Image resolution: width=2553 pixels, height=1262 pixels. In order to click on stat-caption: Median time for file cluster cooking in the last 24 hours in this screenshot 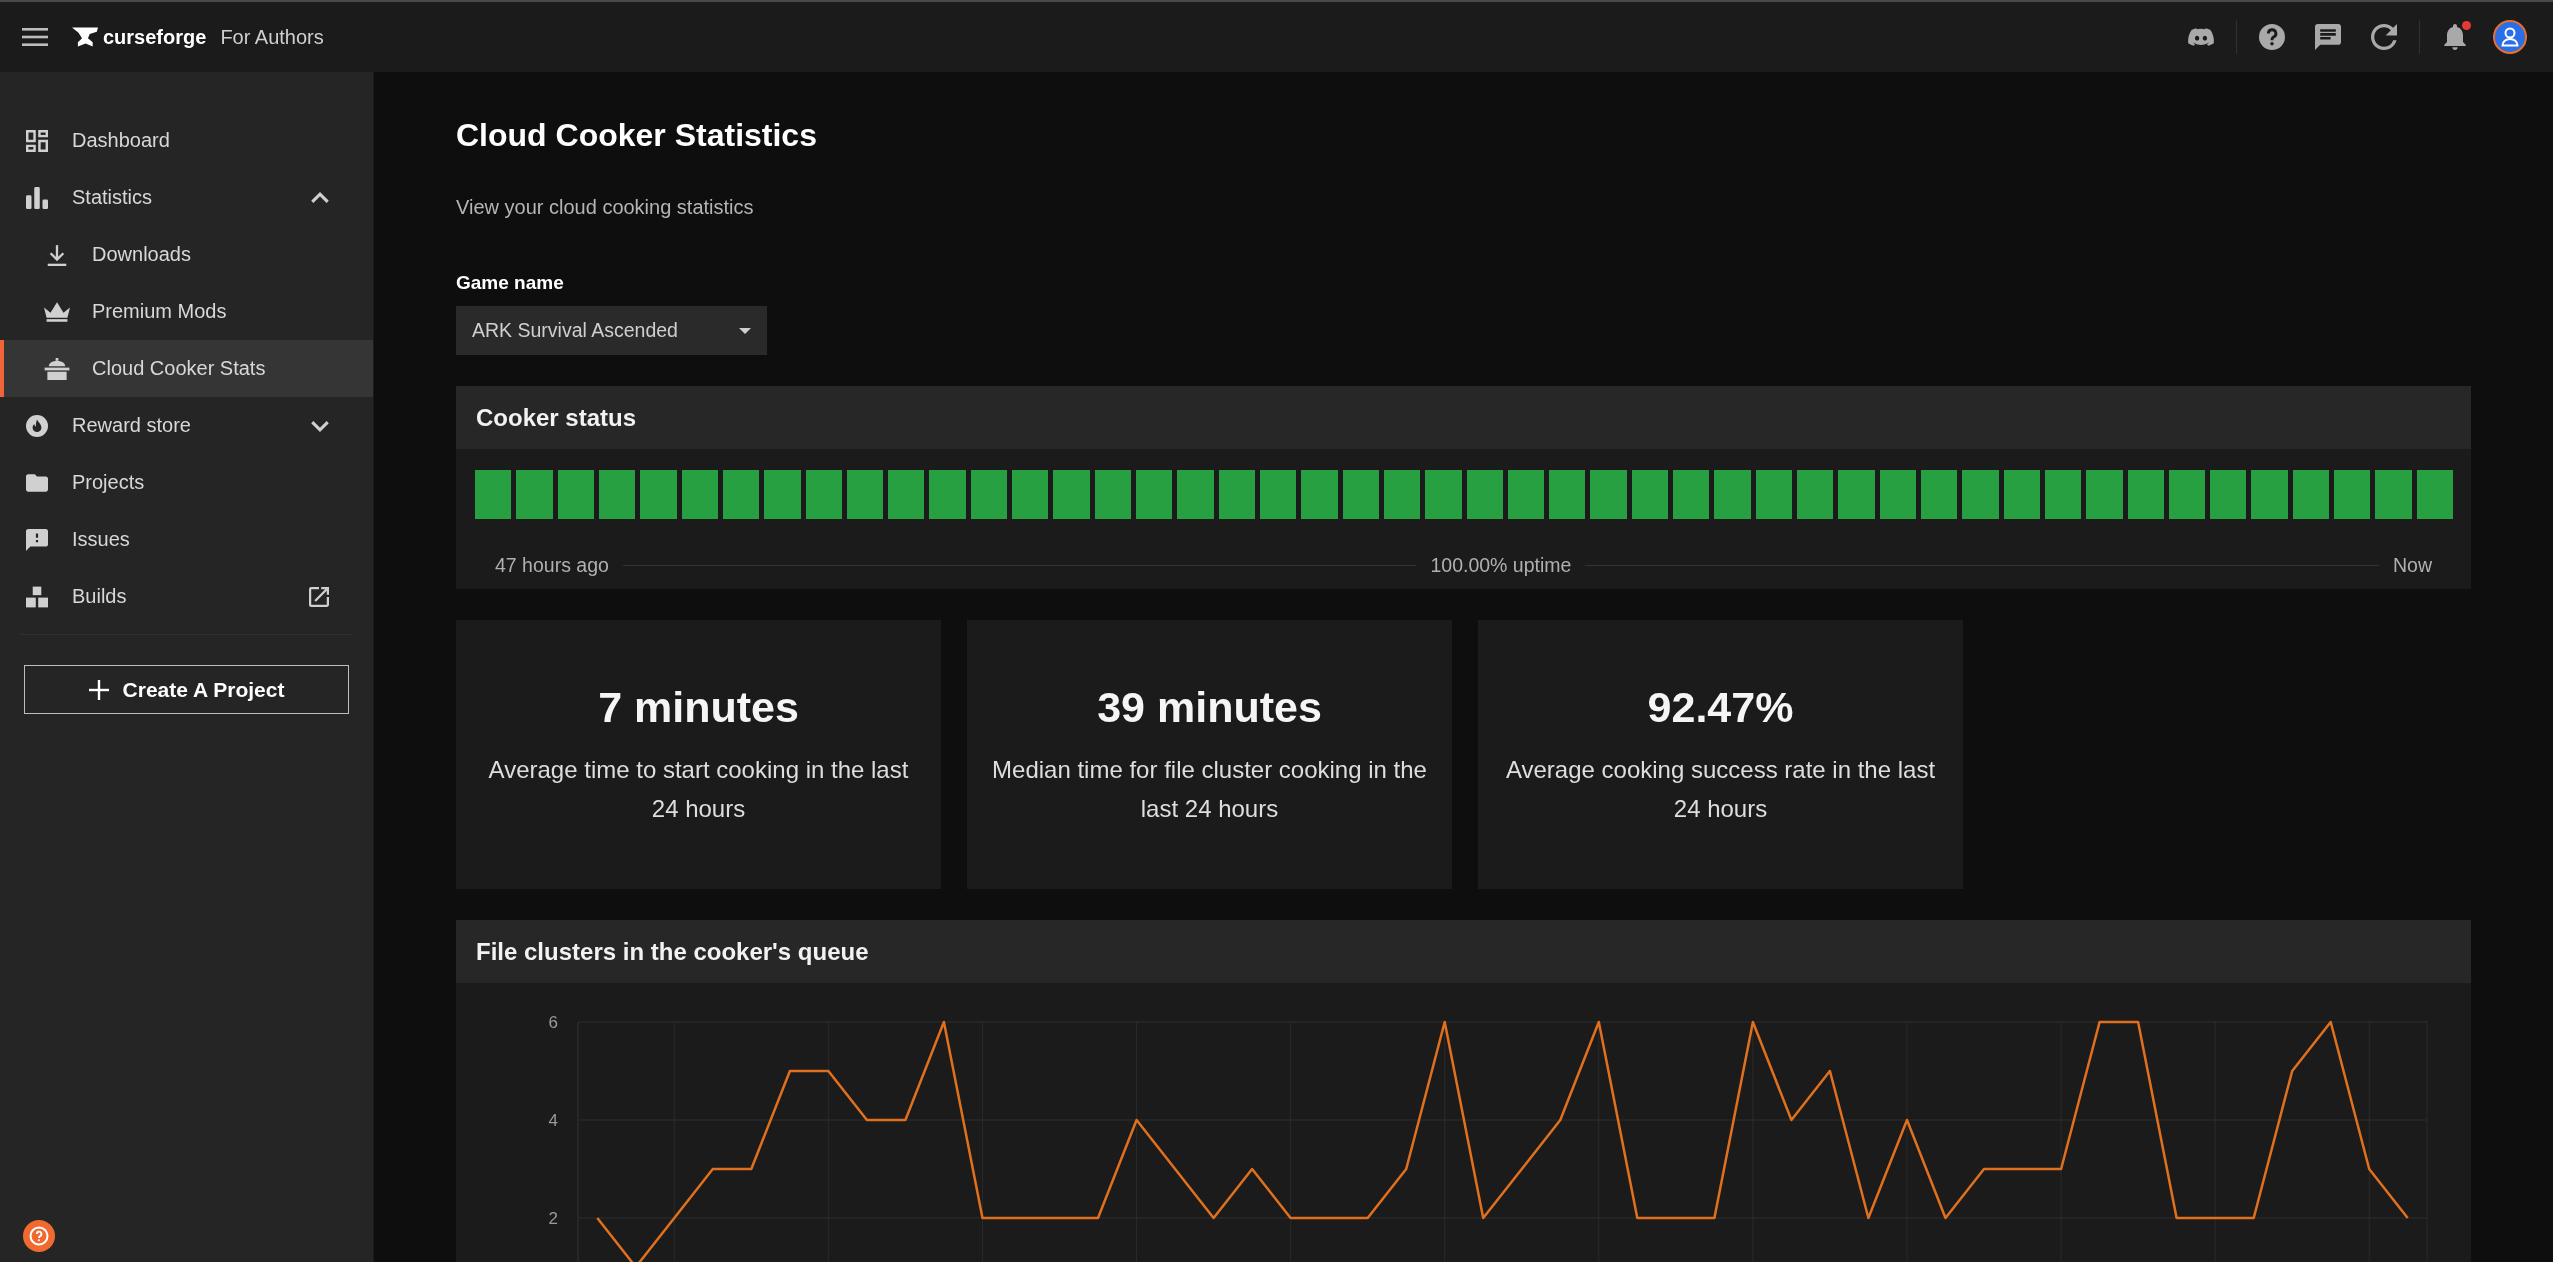, I will do `click(1209, 789)`.